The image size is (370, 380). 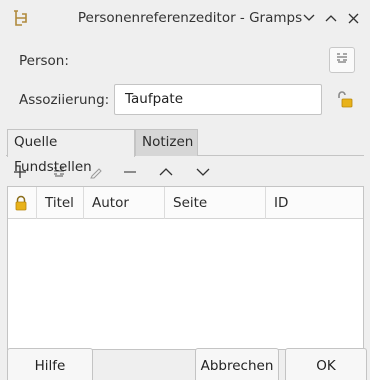 I want to click on tab-citations: Quelle Fundstellen, so click(x=71, y=152).